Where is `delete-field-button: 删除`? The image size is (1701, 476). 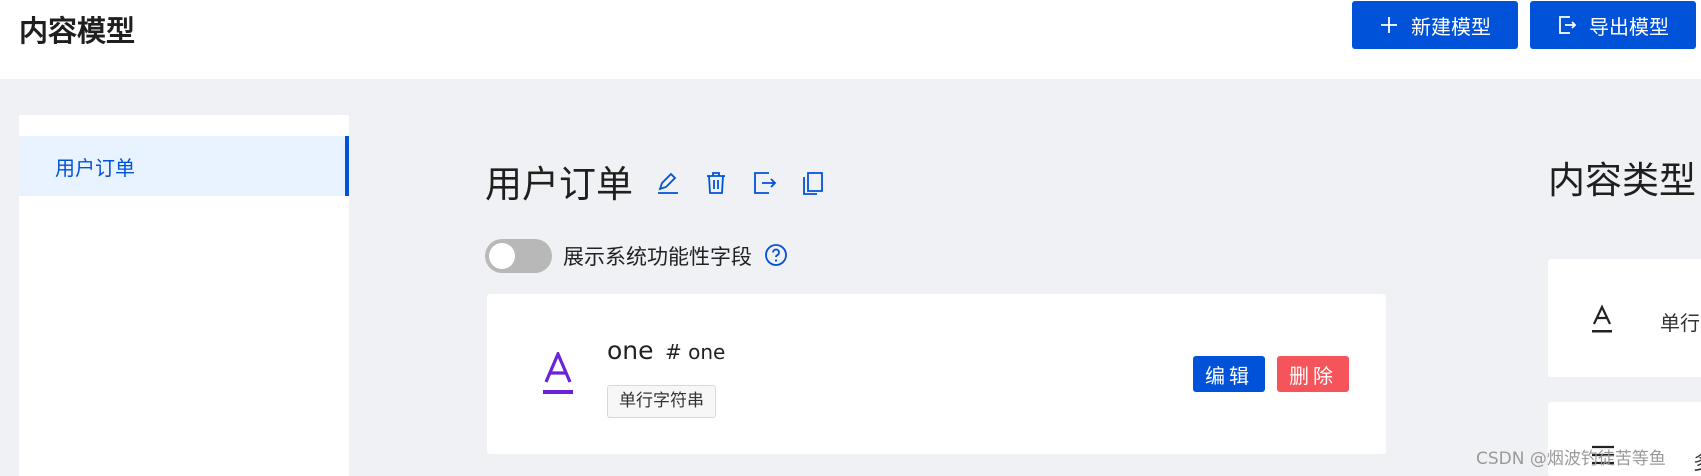 delete-field-button: 删除 is located at coordinates (1313, 374).